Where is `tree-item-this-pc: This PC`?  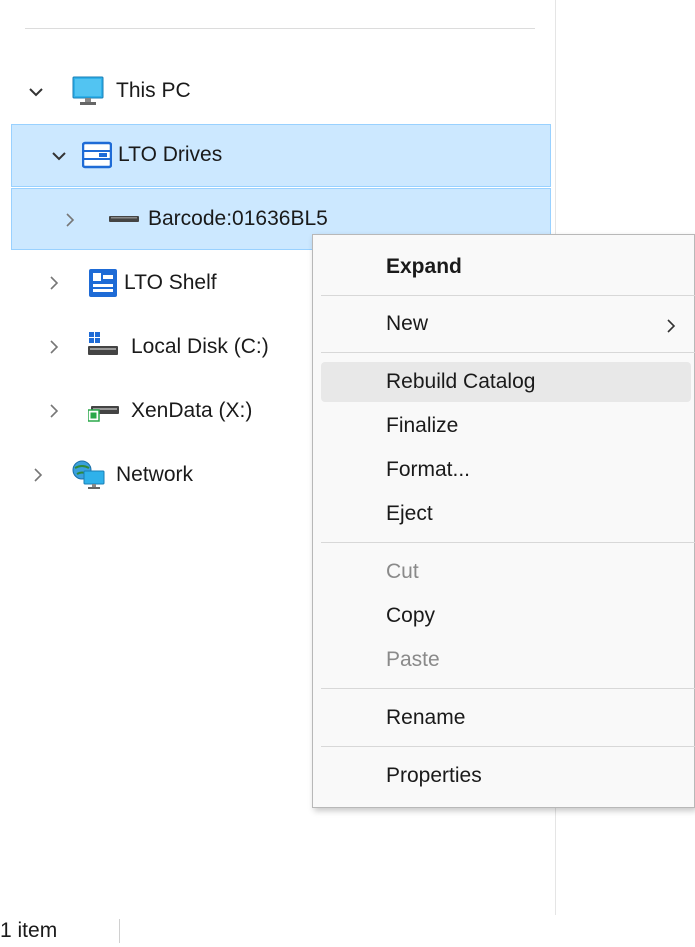 tree-item-this-pc: This PC is located at coordinates (270, 92).